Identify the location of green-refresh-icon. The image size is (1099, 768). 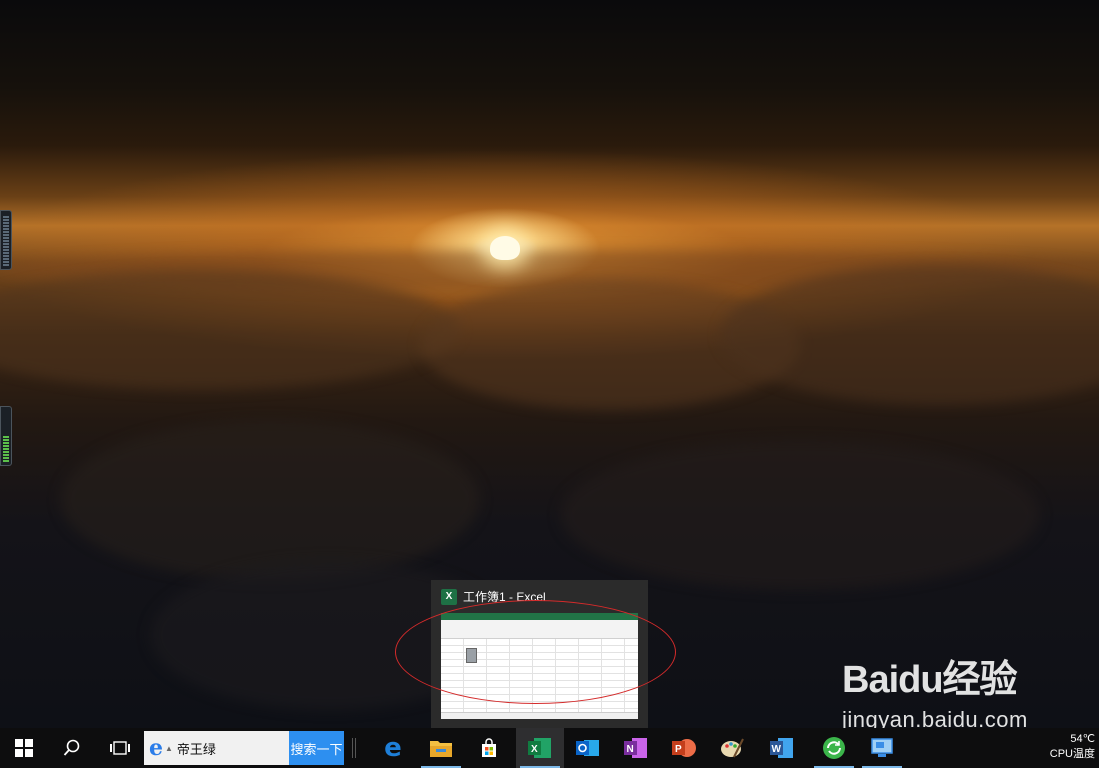
(834, 748).